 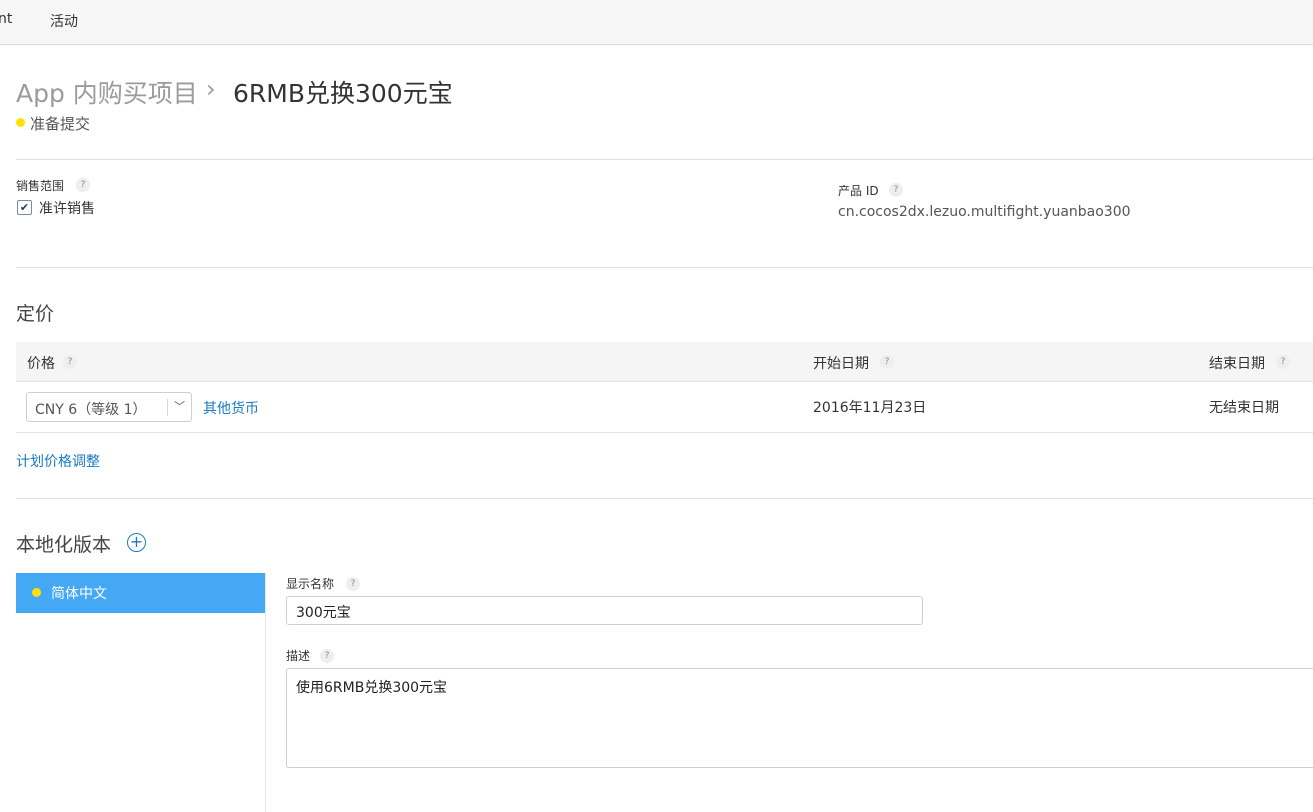 I want to click on vertical-divider, so click(x=265, y=692).